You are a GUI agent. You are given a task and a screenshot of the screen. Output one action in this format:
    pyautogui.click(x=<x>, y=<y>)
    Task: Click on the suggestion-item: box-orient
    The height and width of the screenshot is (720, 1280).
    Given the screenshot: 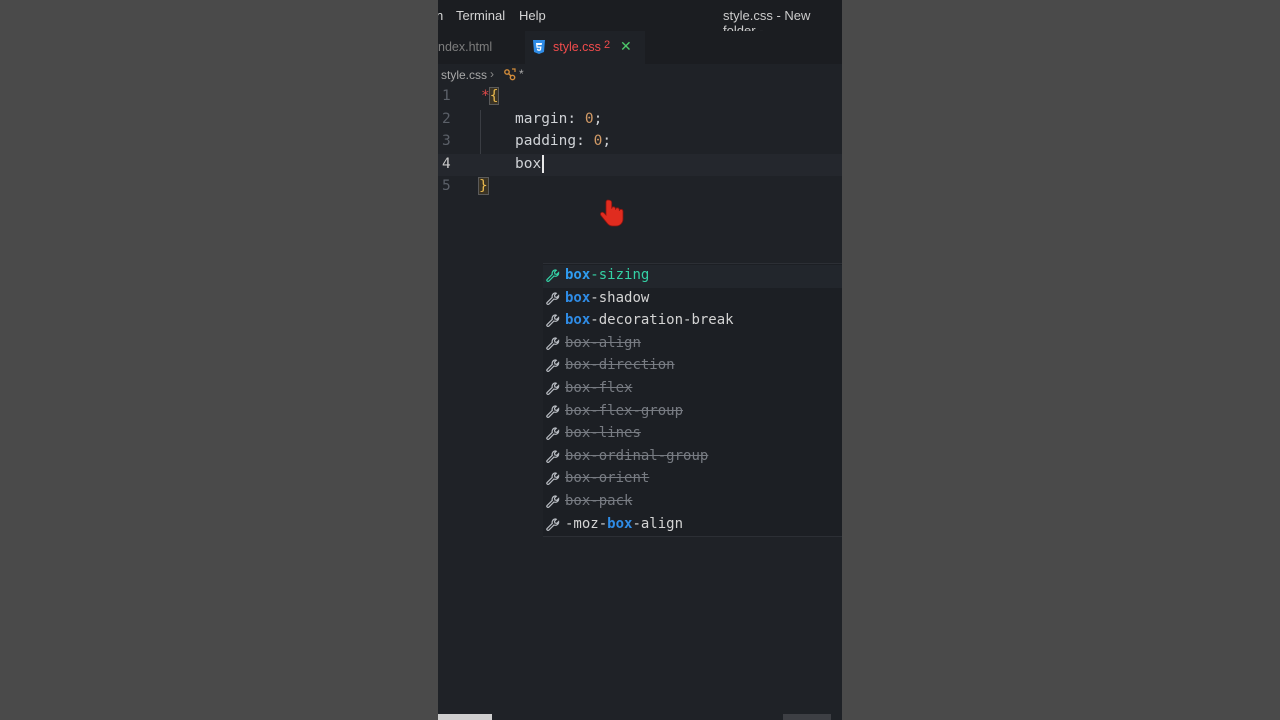 What is the action you would take?
    pyautogui.click(x=692, y=479)
    